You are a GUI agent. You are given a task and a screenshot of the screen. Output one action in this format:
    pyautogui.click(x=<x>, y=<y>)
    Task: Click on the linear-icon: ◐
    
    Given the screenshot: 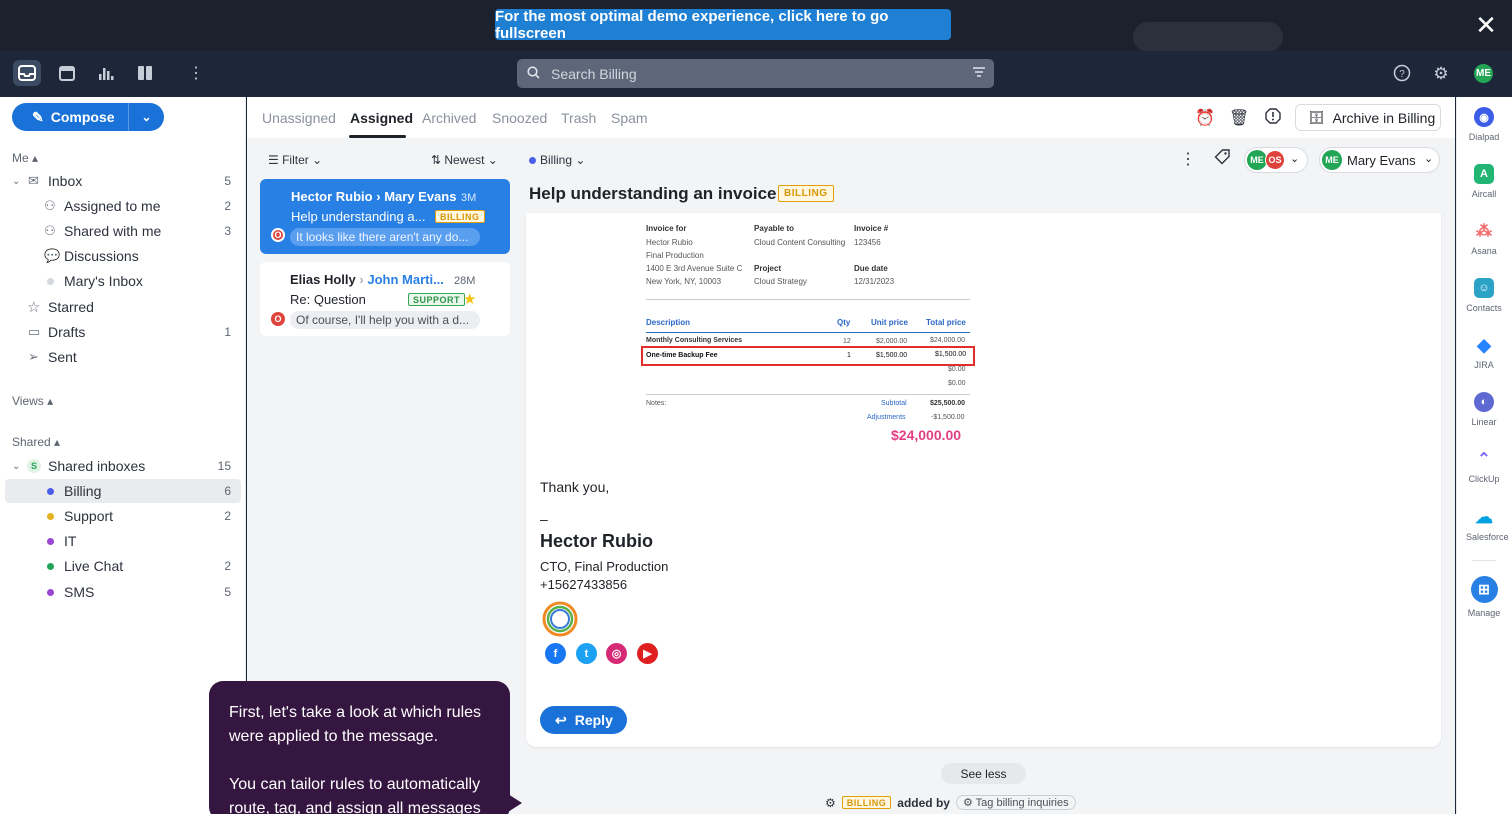 What is the action you would take?
    pyautogui.click(x=1484, y=402)
    